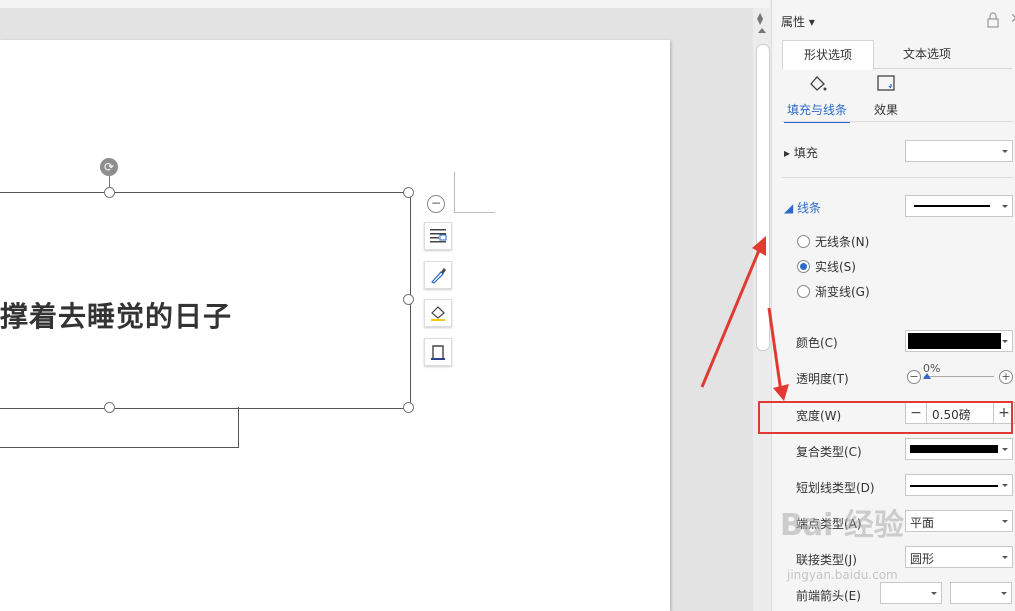  Describe the element at coordinates (842, 525) in the screenshot. I see `watermark-logo: Bai 经验` at that location.